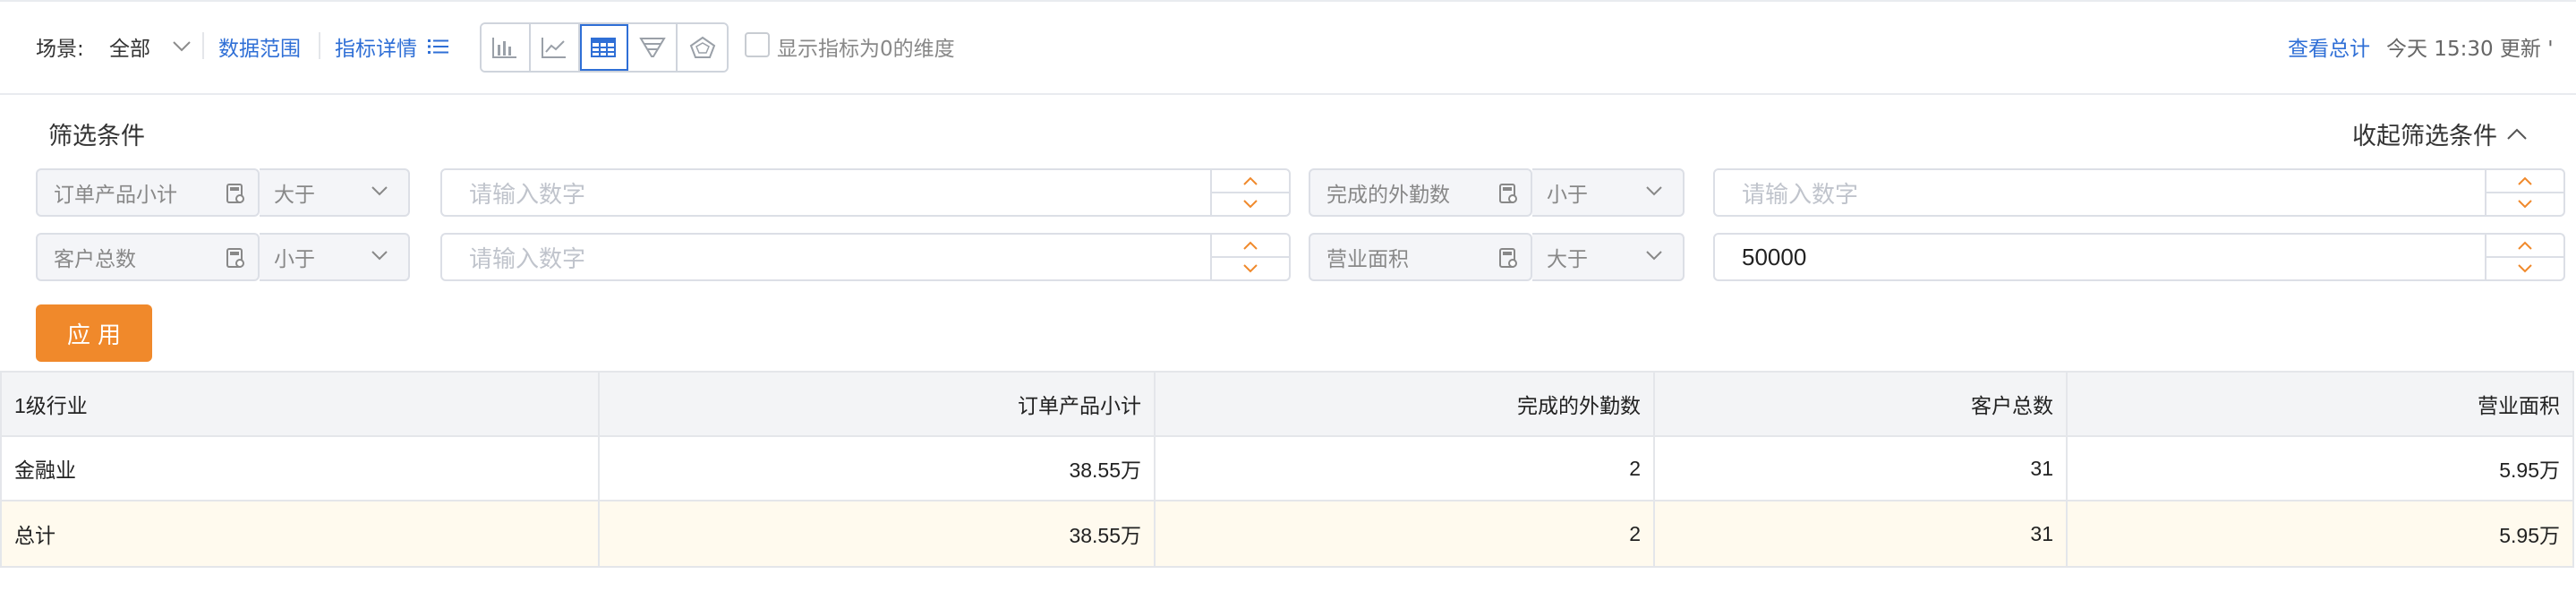  Describe the element at coordinates (506, 48) in the screenshot. I see `bar-chart-icon` at that location.